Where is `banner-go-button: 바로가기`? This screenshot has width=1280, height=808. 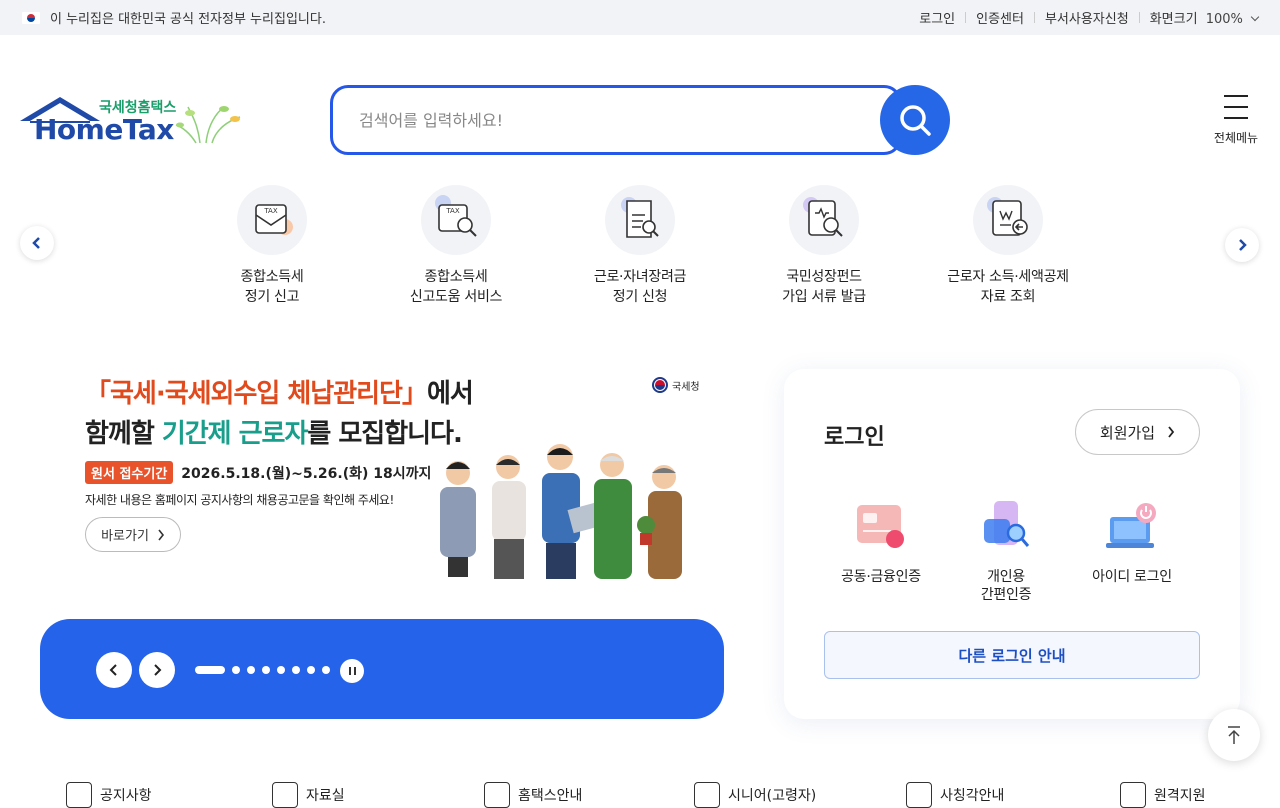
banner-go-button: 바로가기 is located at coordinates (133, 534).